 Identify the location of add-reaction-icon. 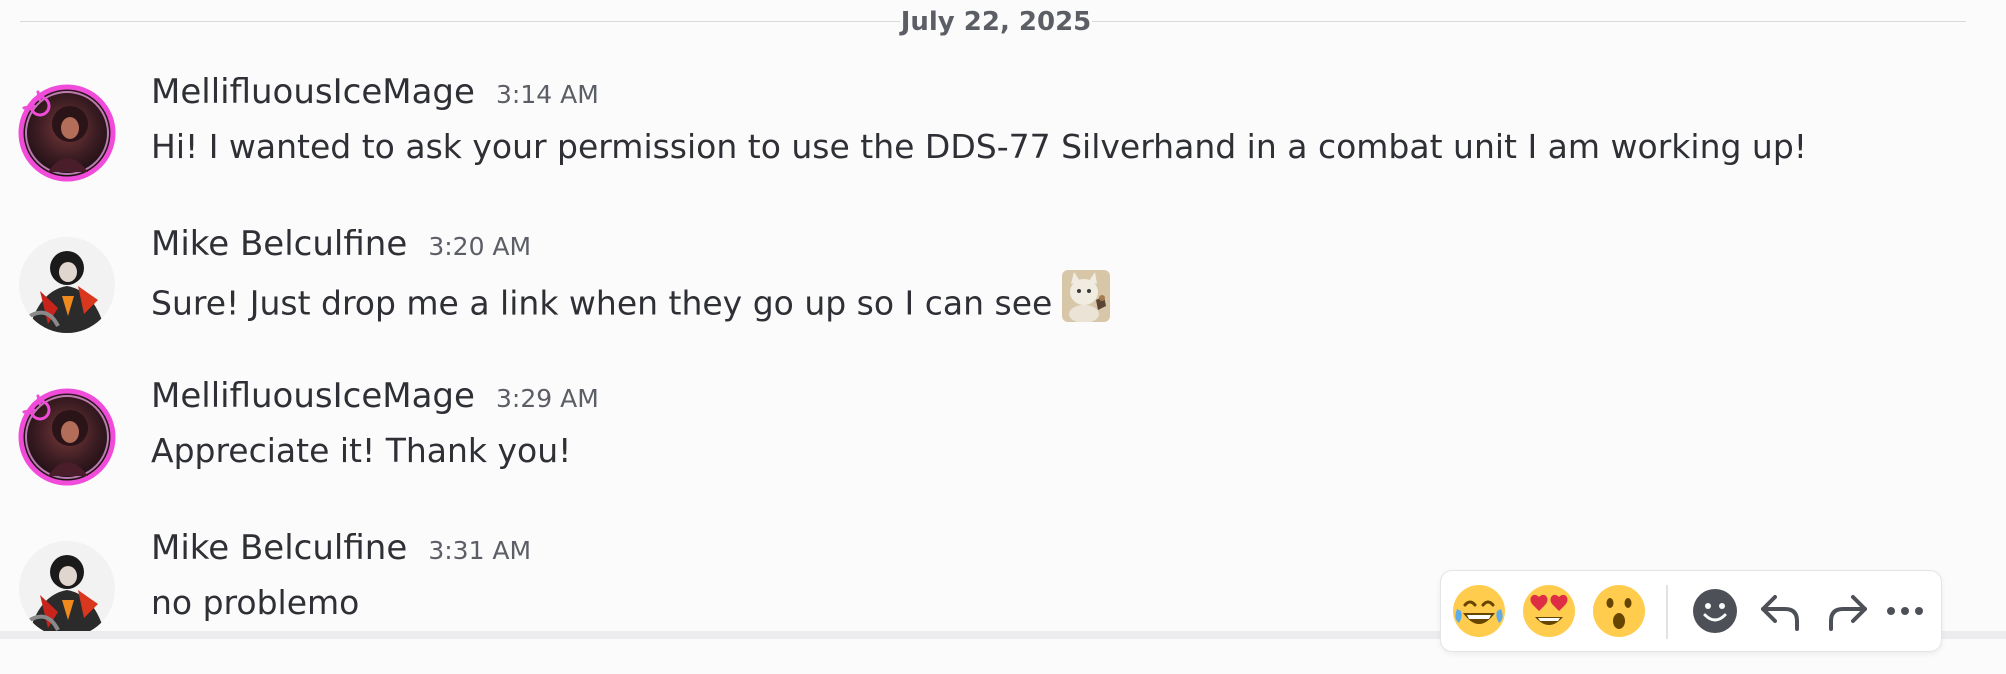
(1715, 611).